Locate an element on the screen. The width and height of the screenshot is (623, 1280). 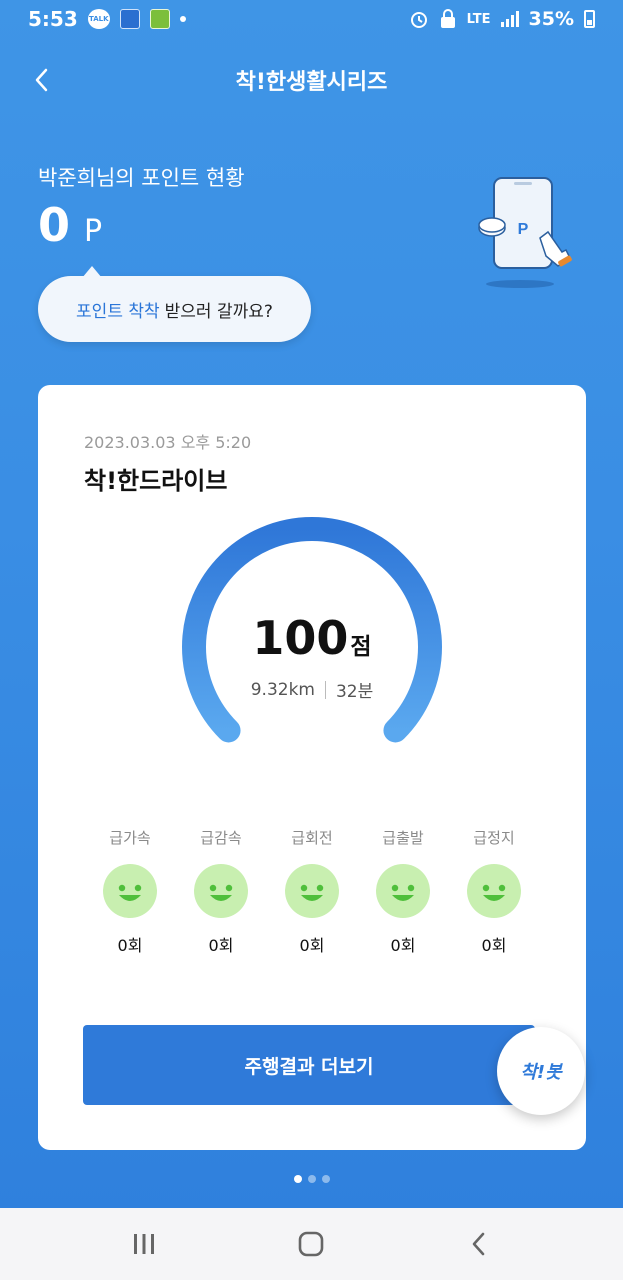
points-value: 0 P is located at coordinates (70, 225).